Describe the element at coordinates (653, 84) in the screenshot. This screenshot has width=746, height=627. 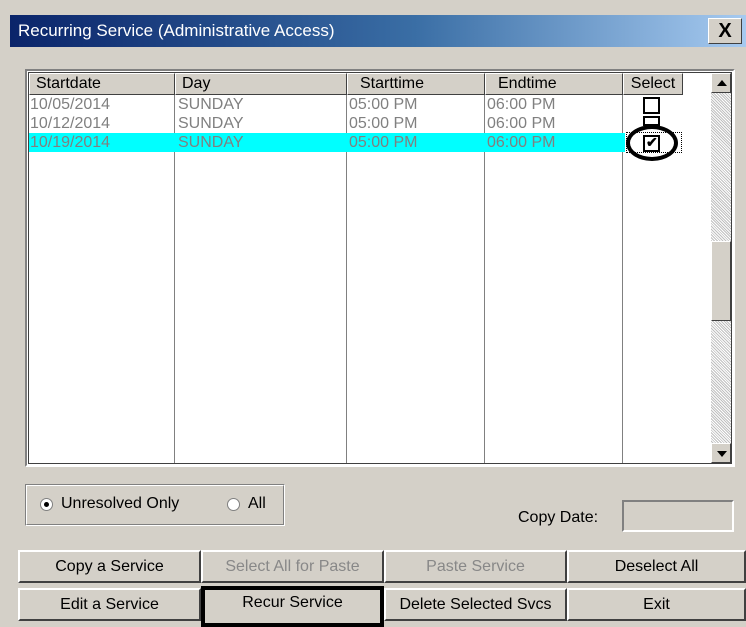
I see `header-select: Select` at that location.